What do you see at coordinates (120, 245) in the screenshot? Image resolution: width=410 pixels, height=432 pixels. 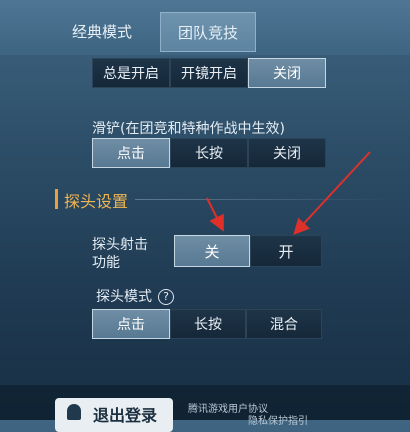 I see `peek-fire-label-line1: 探头射击` at bounding box center [120, 245].